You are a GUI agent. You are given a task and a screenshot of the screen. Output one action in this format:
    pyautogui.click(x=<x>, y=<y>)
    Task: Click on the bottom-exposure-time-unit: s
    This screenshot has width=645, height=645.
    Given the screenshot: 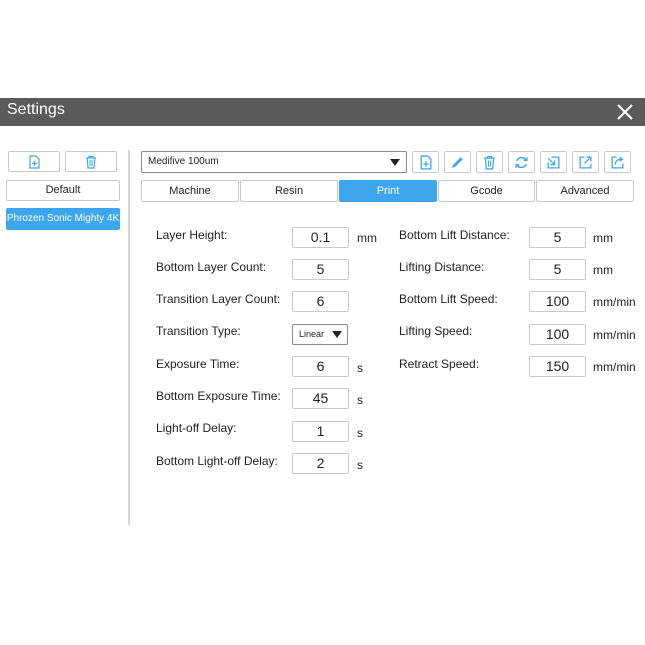 What is the action you would take?
    pyautogui.click(x=360, y=400)
    